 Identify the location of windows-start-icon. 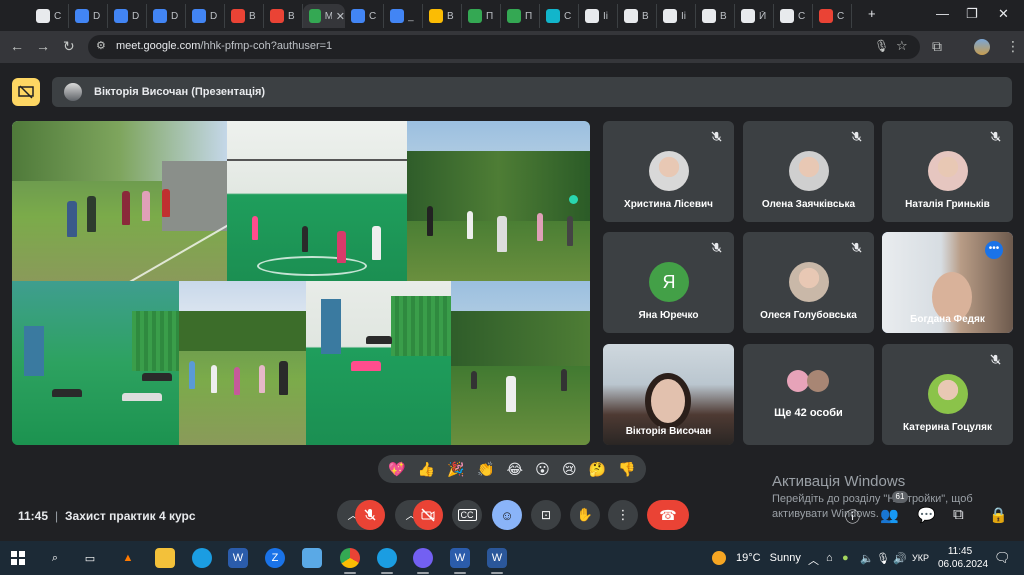
(18, 558).